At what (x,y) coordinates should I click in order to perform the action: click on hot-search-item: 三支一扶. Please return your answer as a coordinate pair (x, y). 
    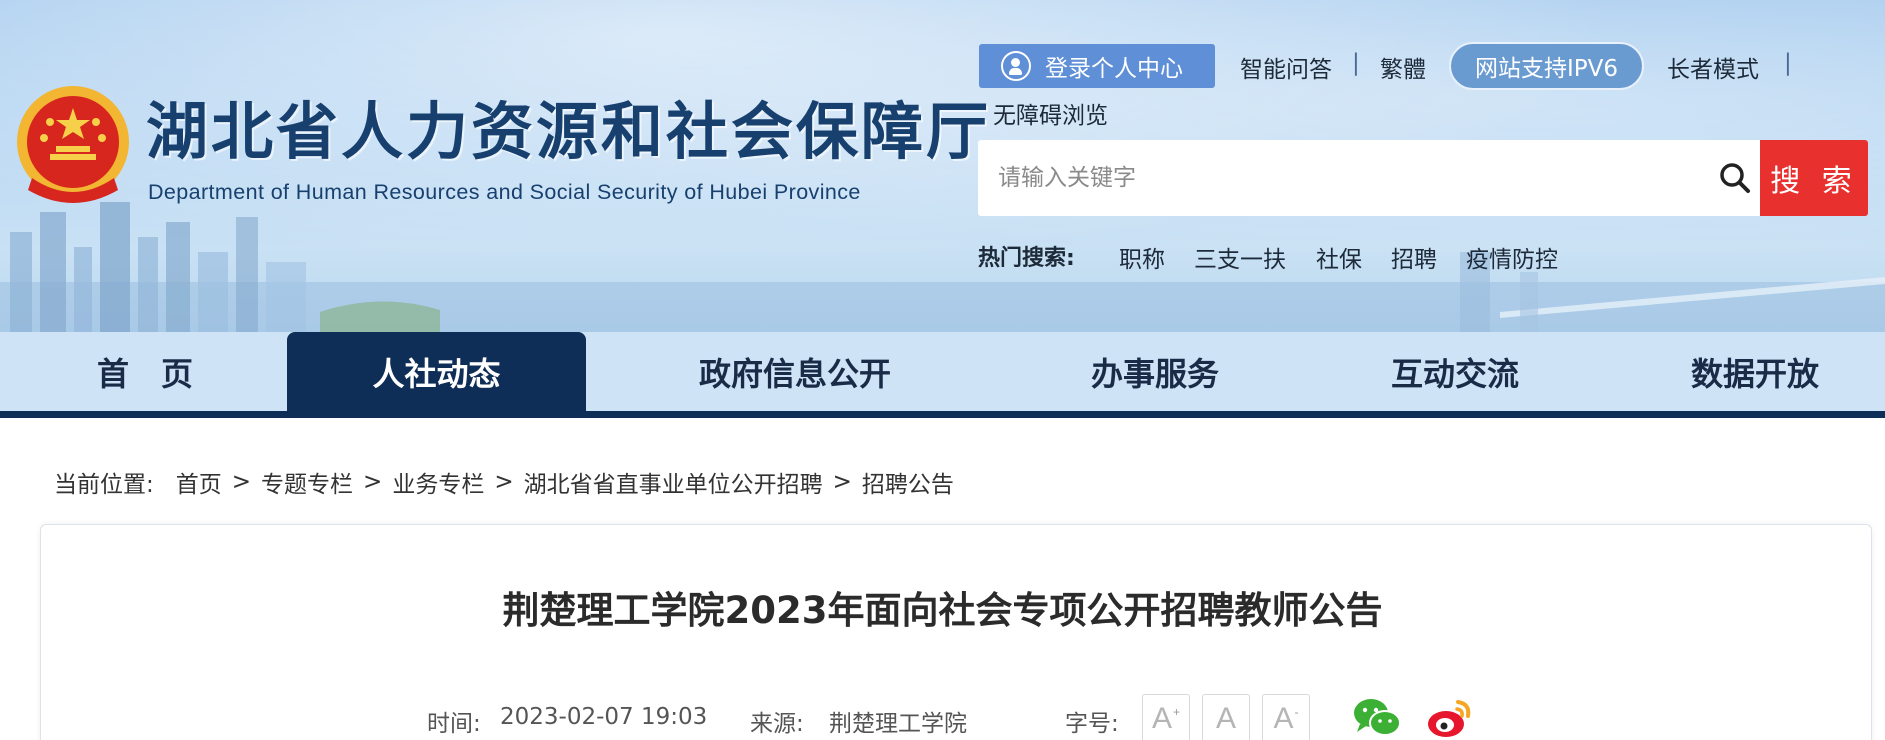
    Looking at the image, I should click on (1240, 257).